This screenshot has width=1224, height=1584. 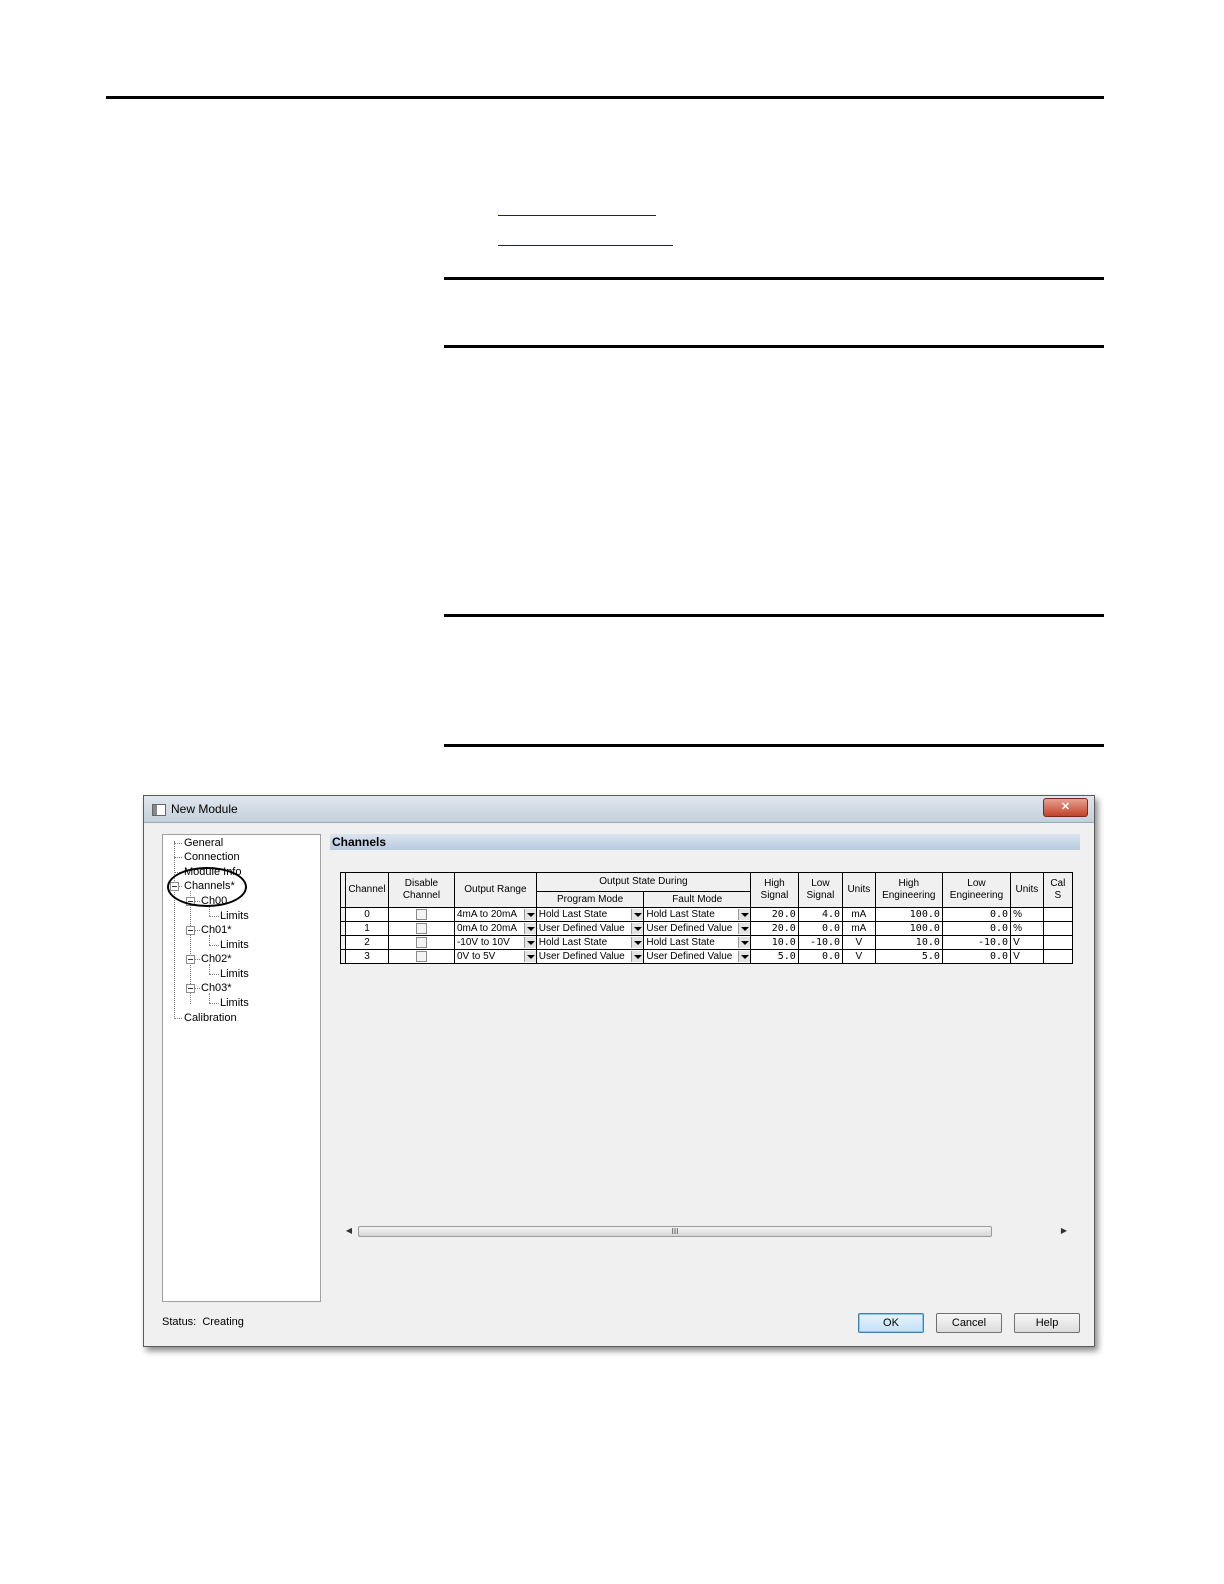 I want to click on cell-low-engineering: -10.0, so click(x=976, y=942).